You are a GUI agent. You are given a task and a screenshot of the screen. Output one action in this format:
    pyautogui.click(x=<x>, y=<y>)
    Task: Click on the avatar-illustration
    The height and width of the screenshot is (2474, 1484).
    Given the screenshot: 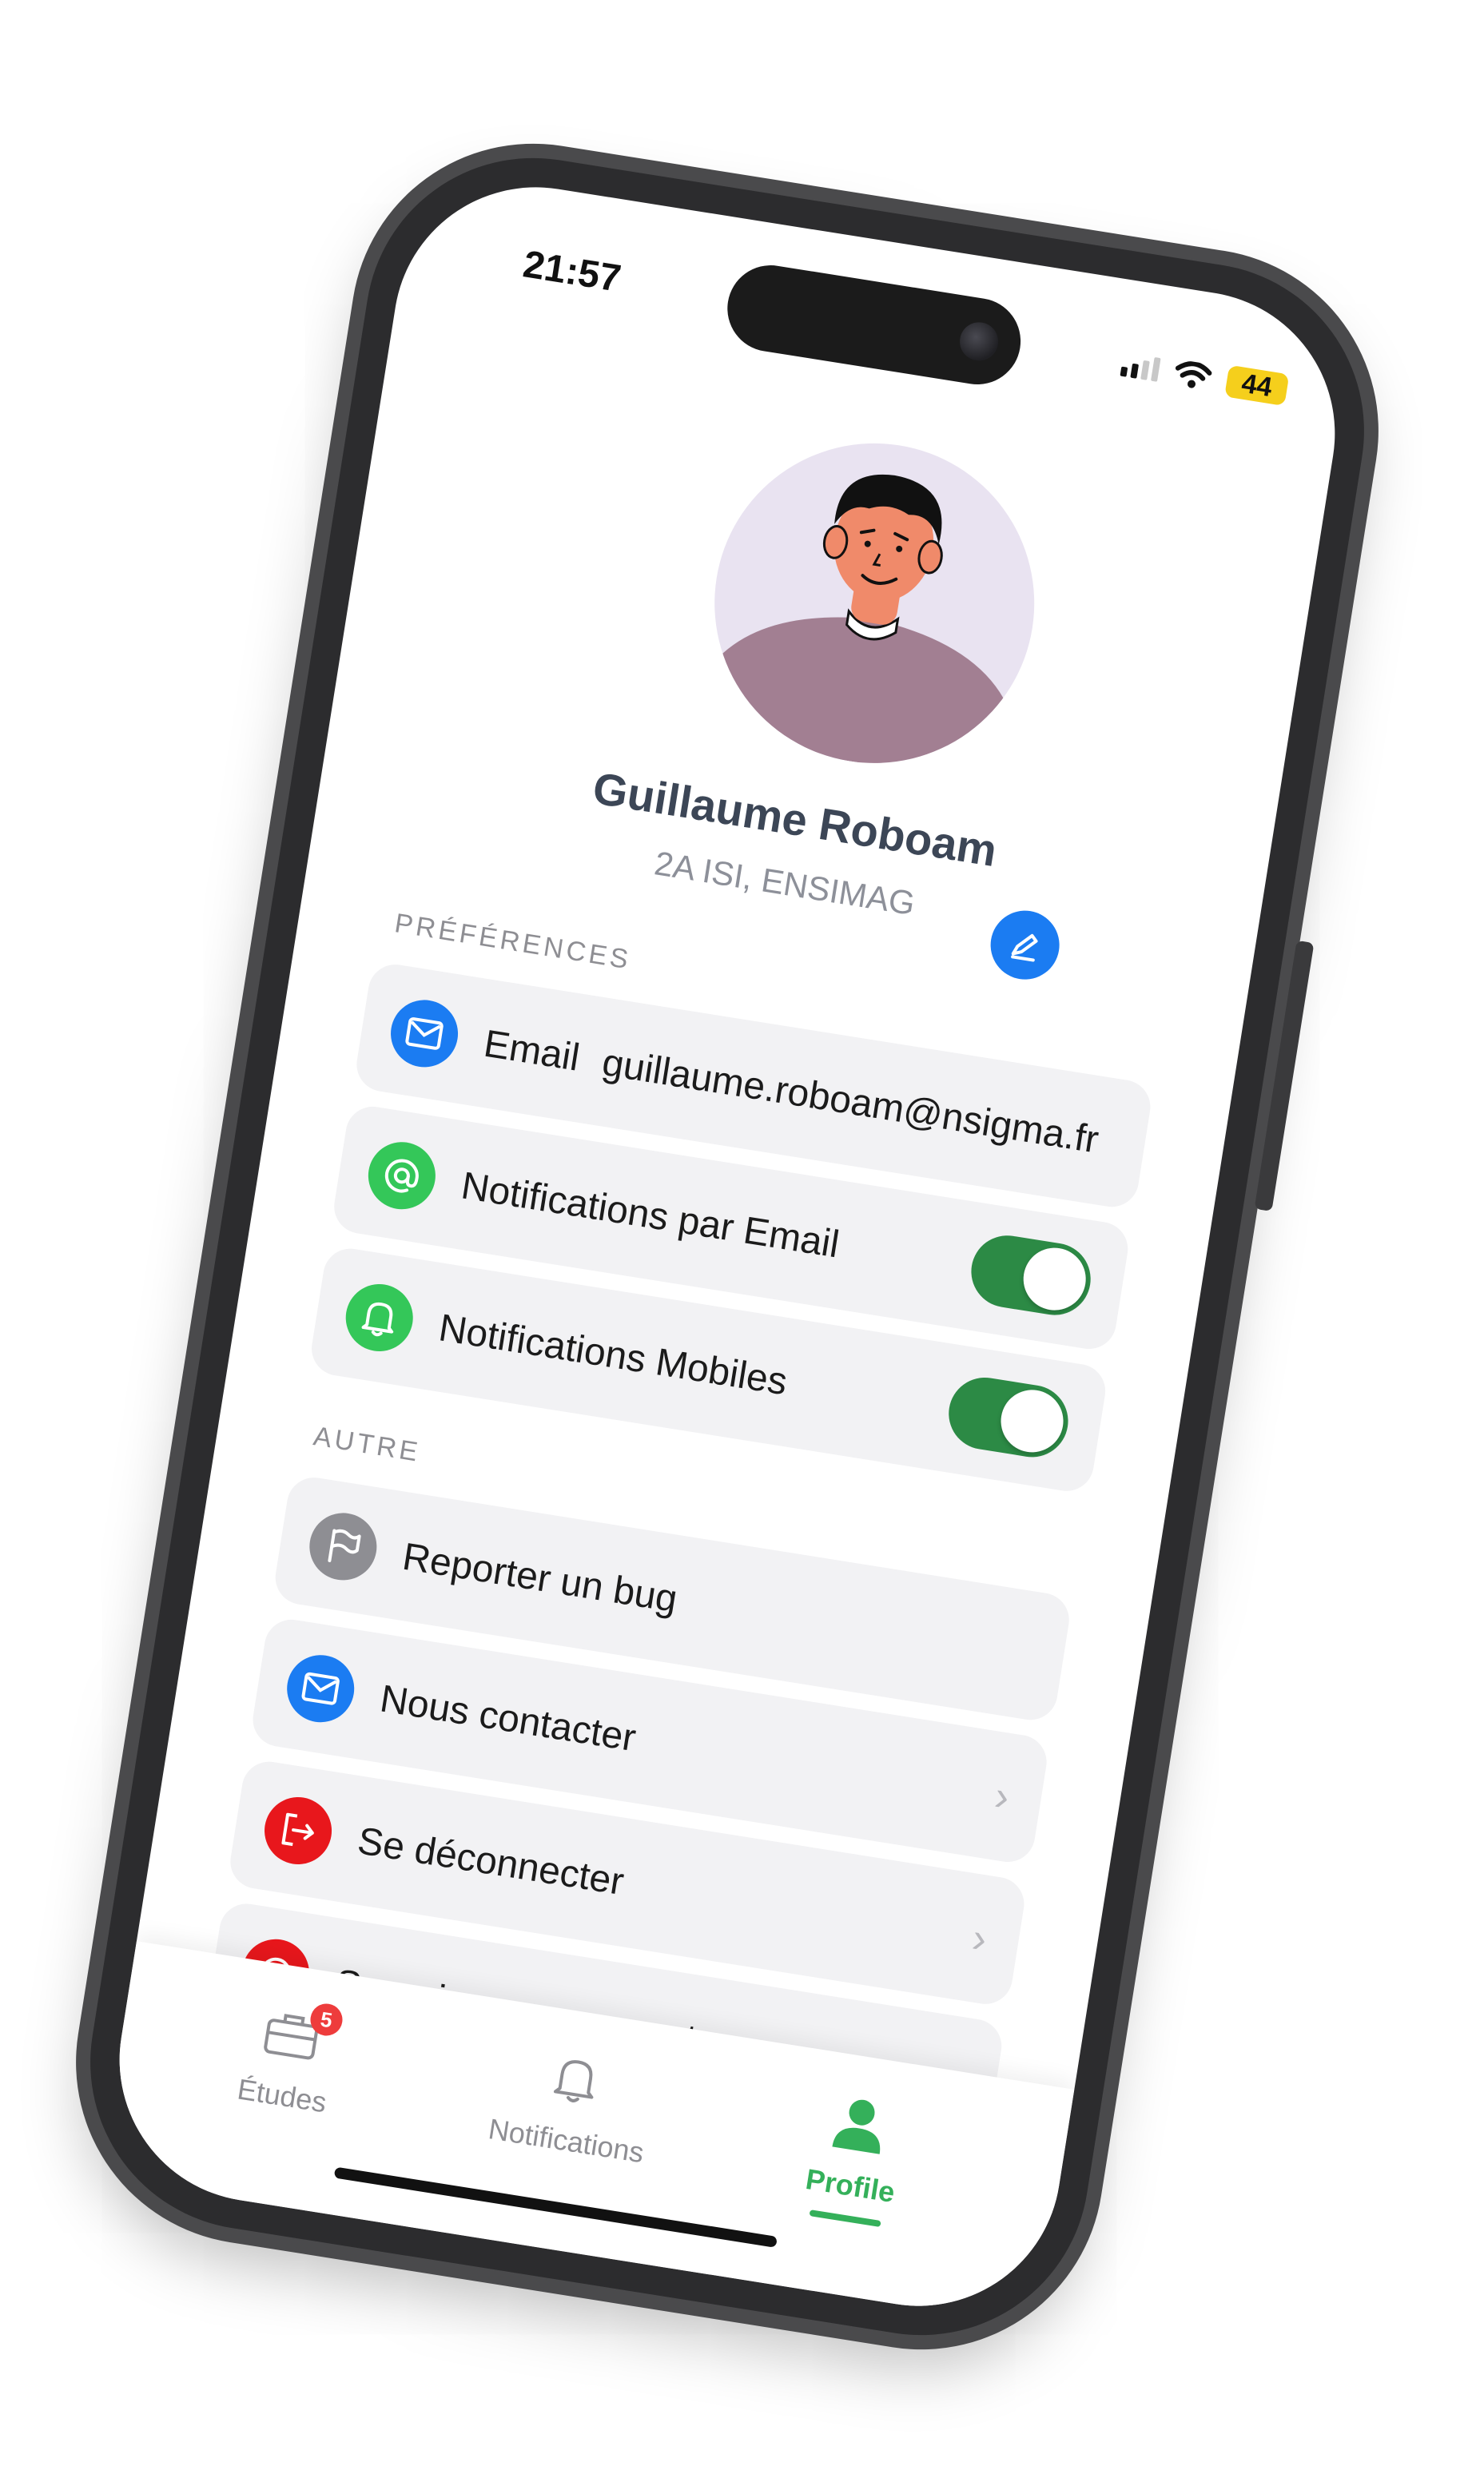 What is the action you would take?
    pyautogui.click(x=854, y=630)
    